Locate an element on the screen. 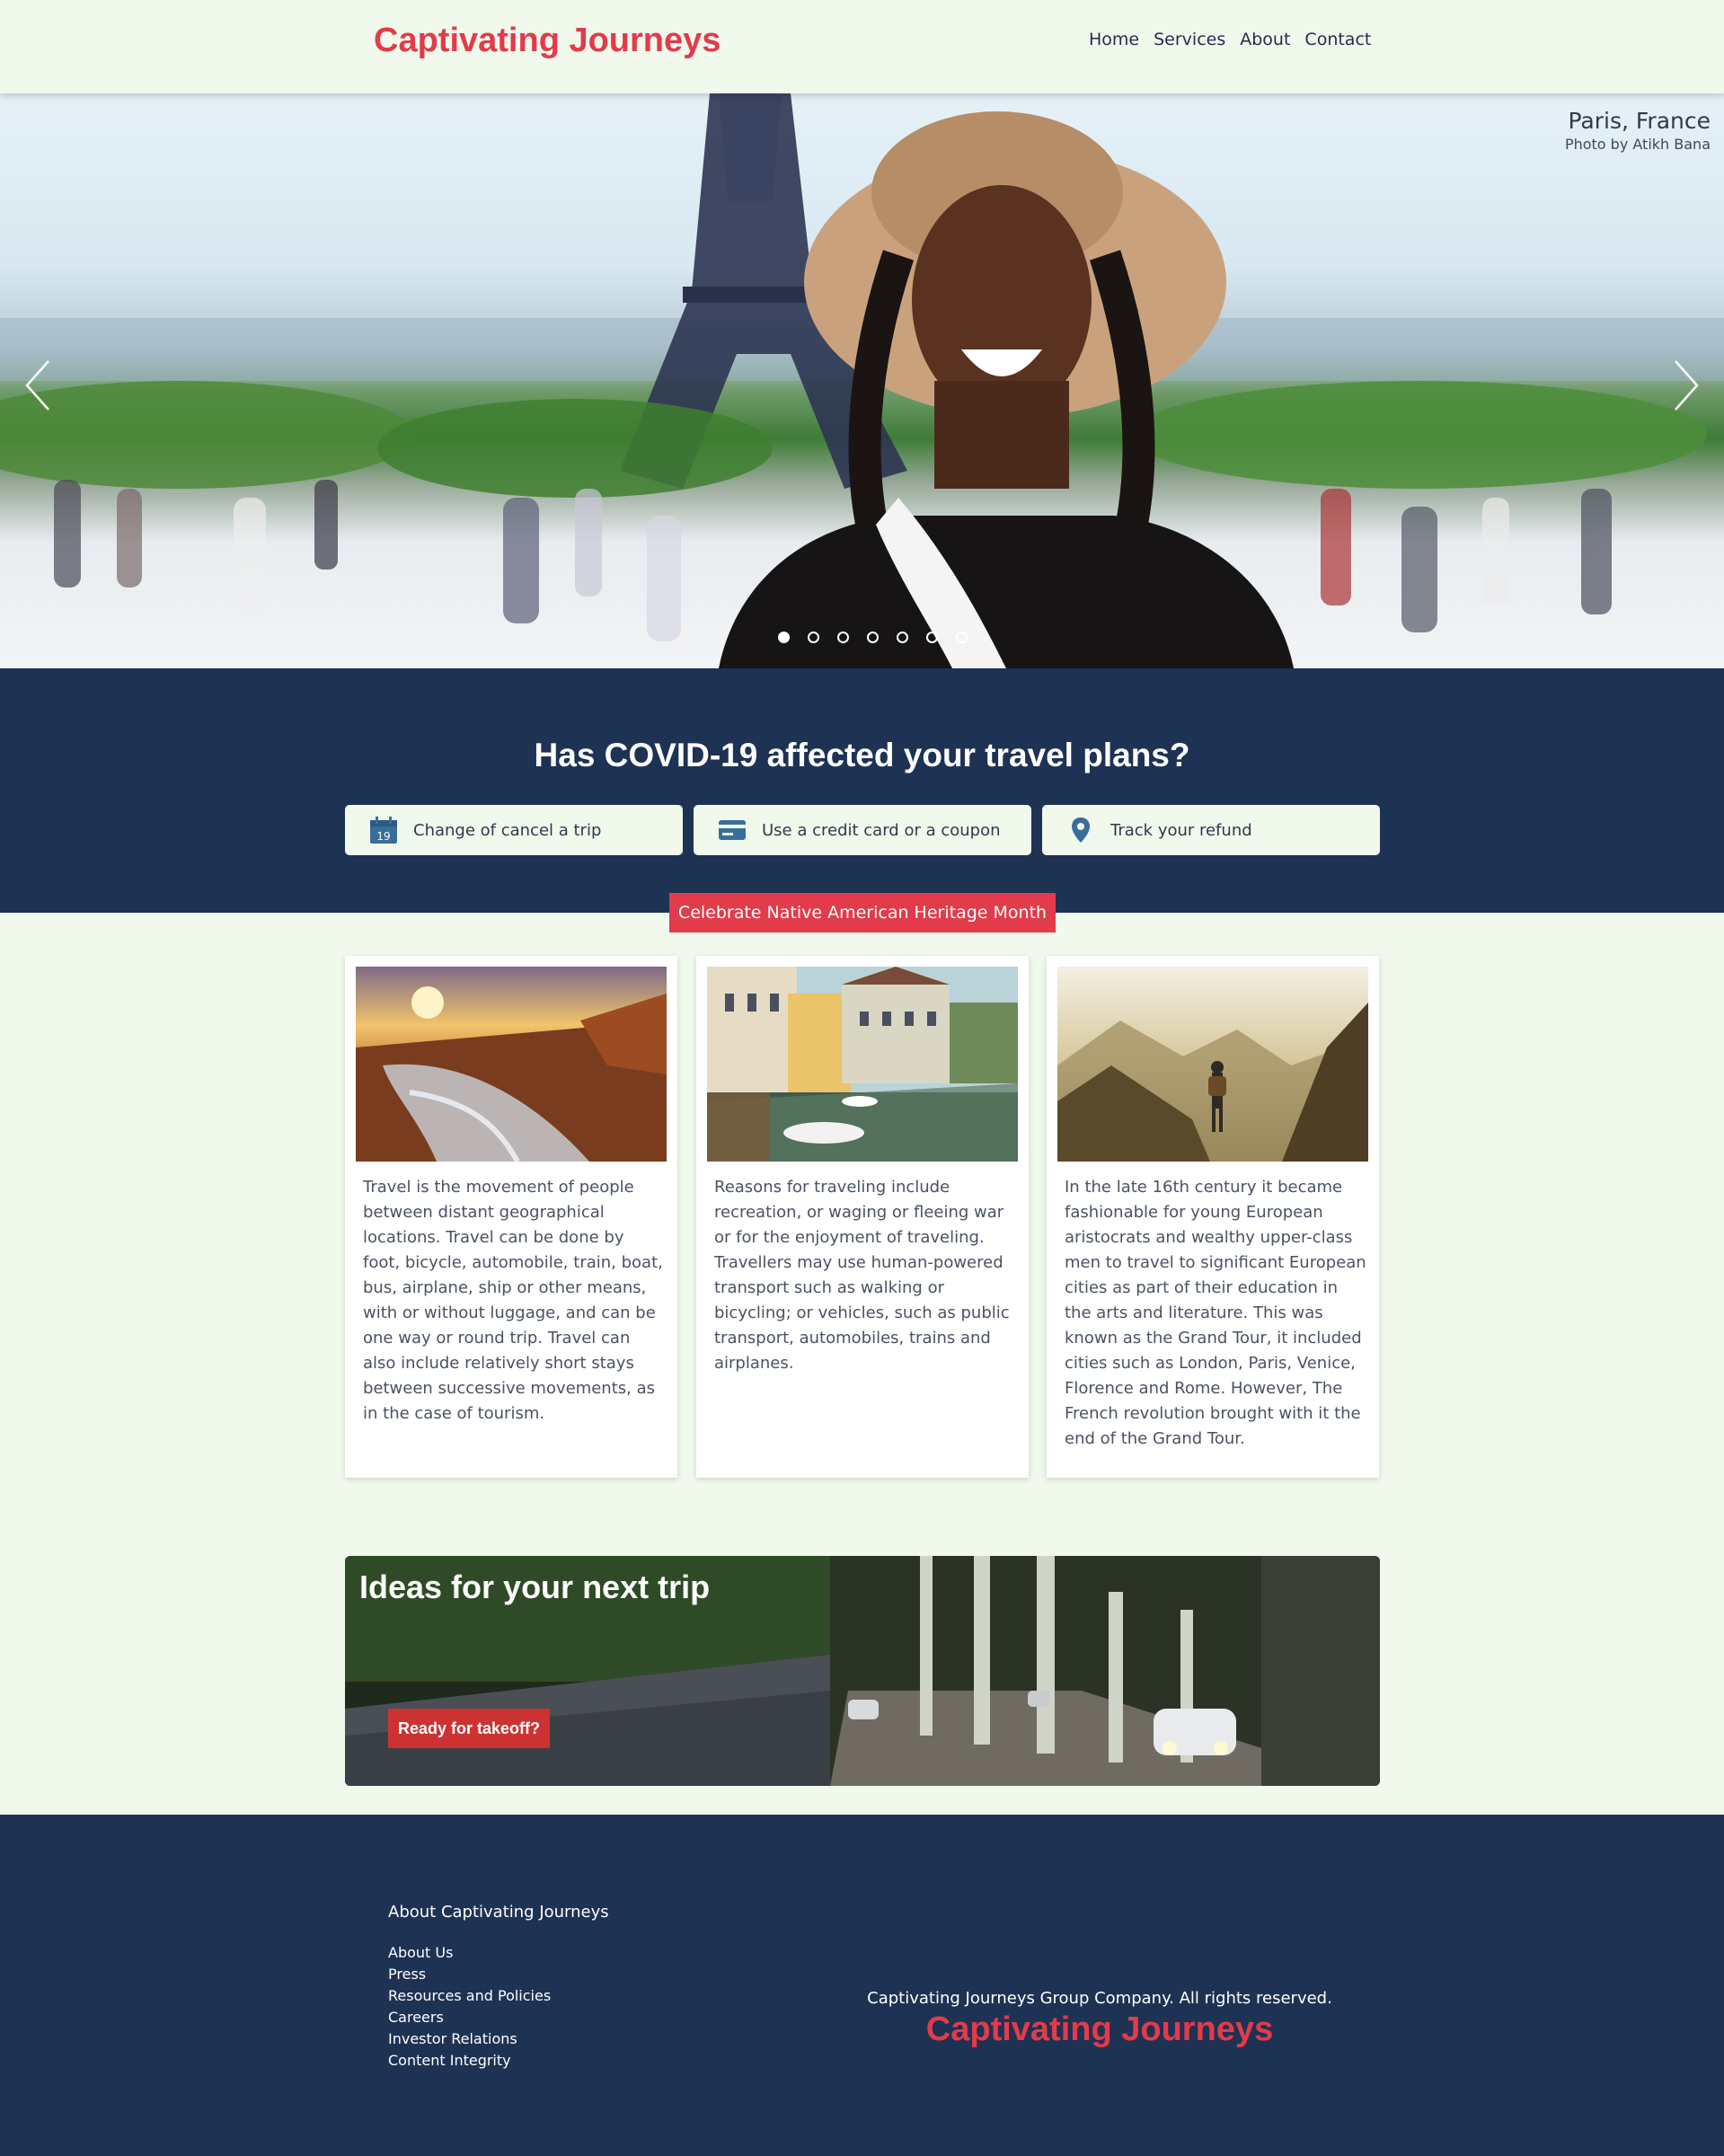 The image size is (1724, 2156). calendar-day: 19 is located at coordinates (383, 837).